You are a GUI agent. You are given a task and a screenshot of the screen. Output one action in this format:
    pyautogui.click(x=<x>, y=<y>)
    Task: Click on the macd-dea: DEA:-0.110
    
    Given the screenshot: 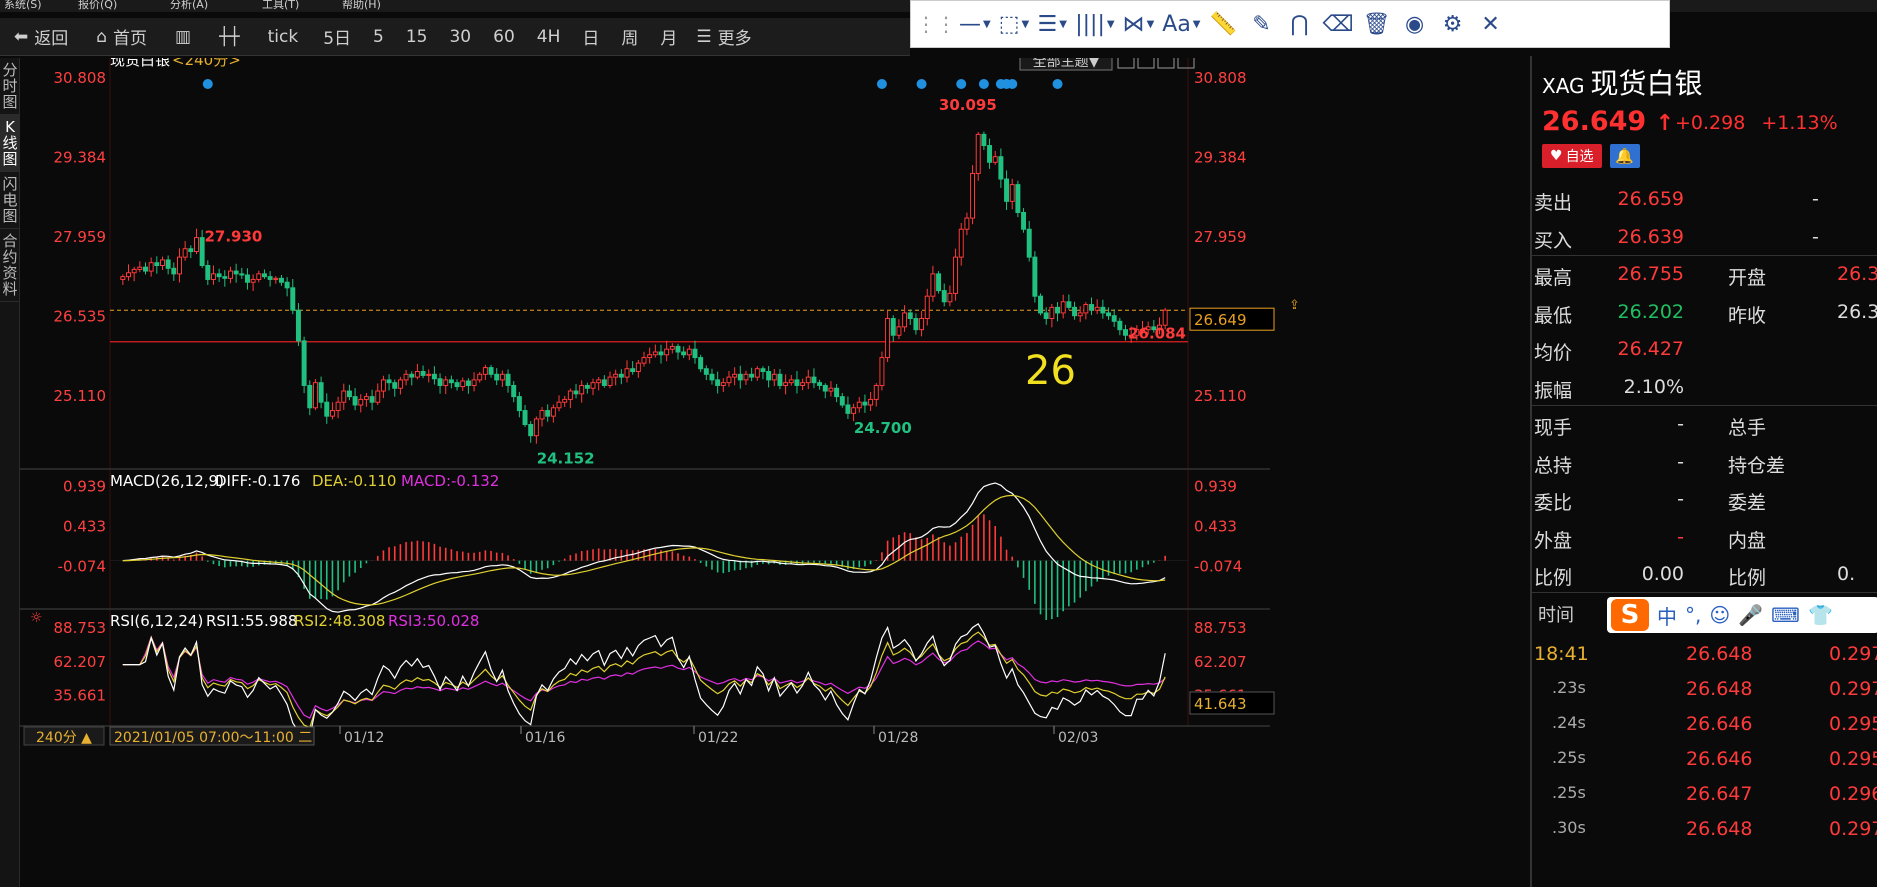 What is the action you would take?
    pyautogui.click(x=354, y=481)
    